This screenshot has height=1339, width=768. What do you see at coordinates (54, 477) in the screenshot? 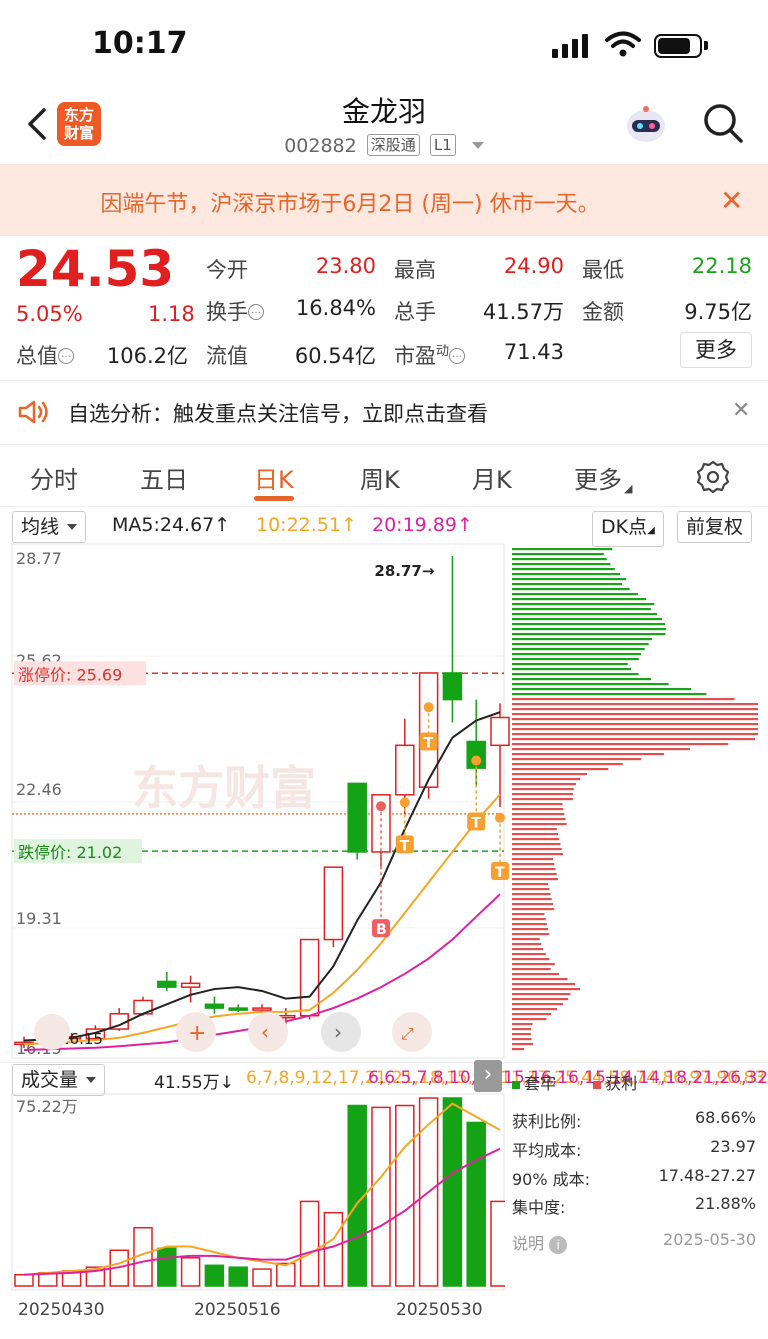
I see `tab-intraday: 分时` at bounding box center [54, 477].